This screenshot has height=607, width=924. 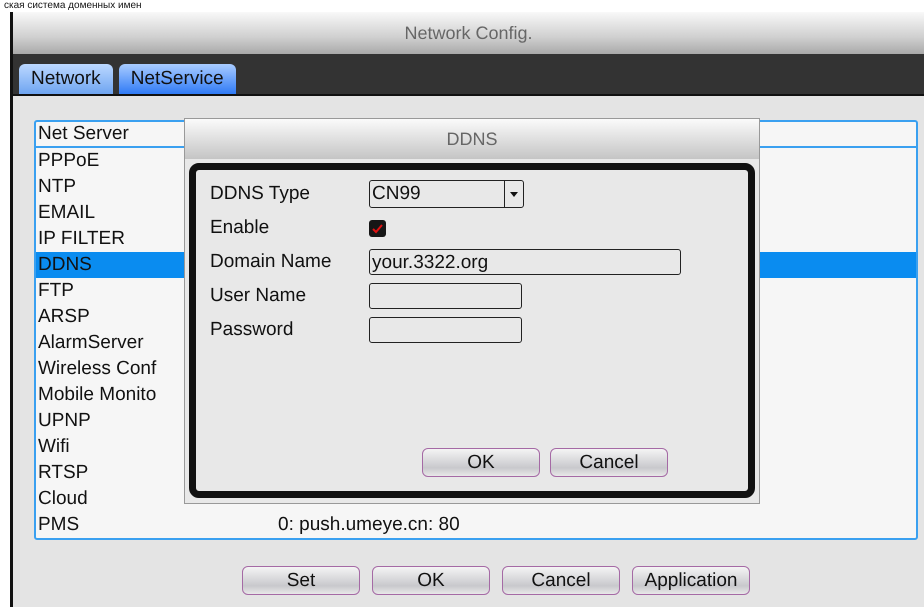 What do you see at coordinates (525, 262) in the screenshot?
I see `input-field: your.3322.org` at bounding box center [525, 262].